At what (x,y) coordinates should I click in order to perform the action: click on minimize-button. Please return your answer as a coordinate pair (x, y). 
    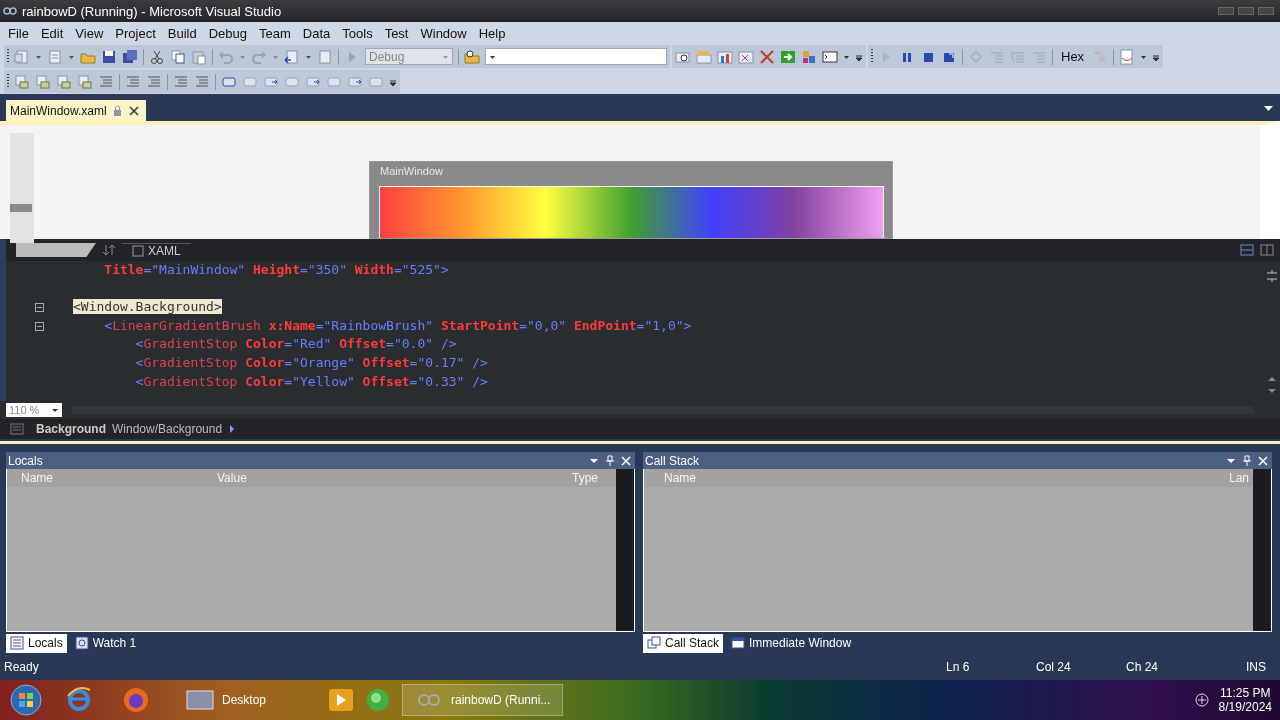
    Looking at the image, I should click on (1226, 11).